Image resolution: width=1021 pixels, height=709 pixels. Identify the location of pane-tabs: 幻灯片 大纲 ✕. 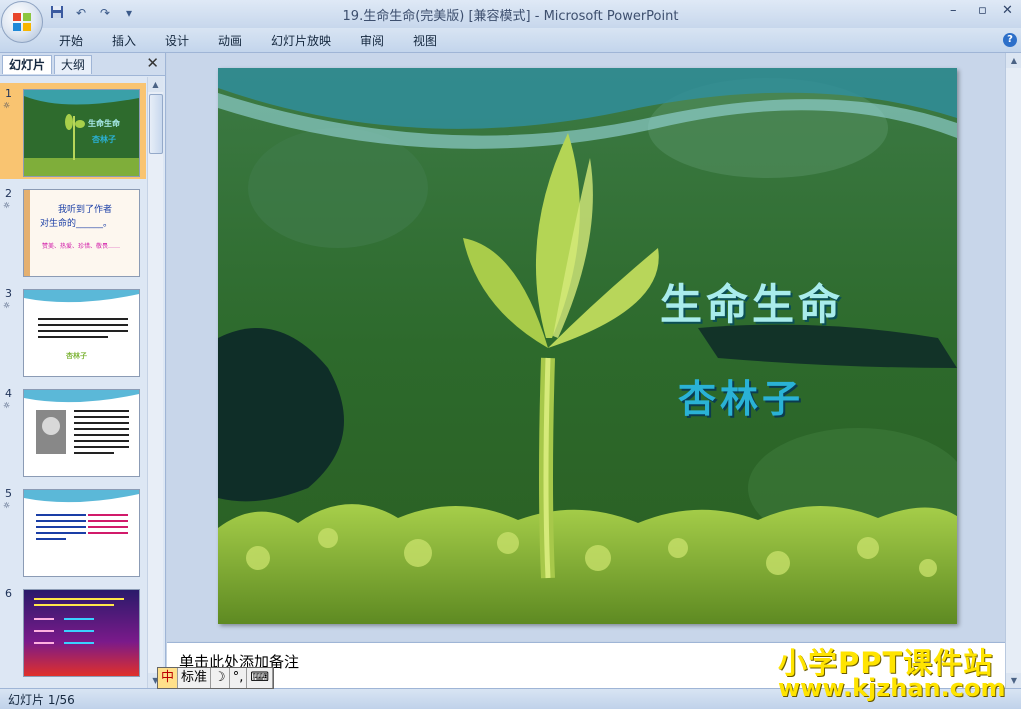
(82, 64).